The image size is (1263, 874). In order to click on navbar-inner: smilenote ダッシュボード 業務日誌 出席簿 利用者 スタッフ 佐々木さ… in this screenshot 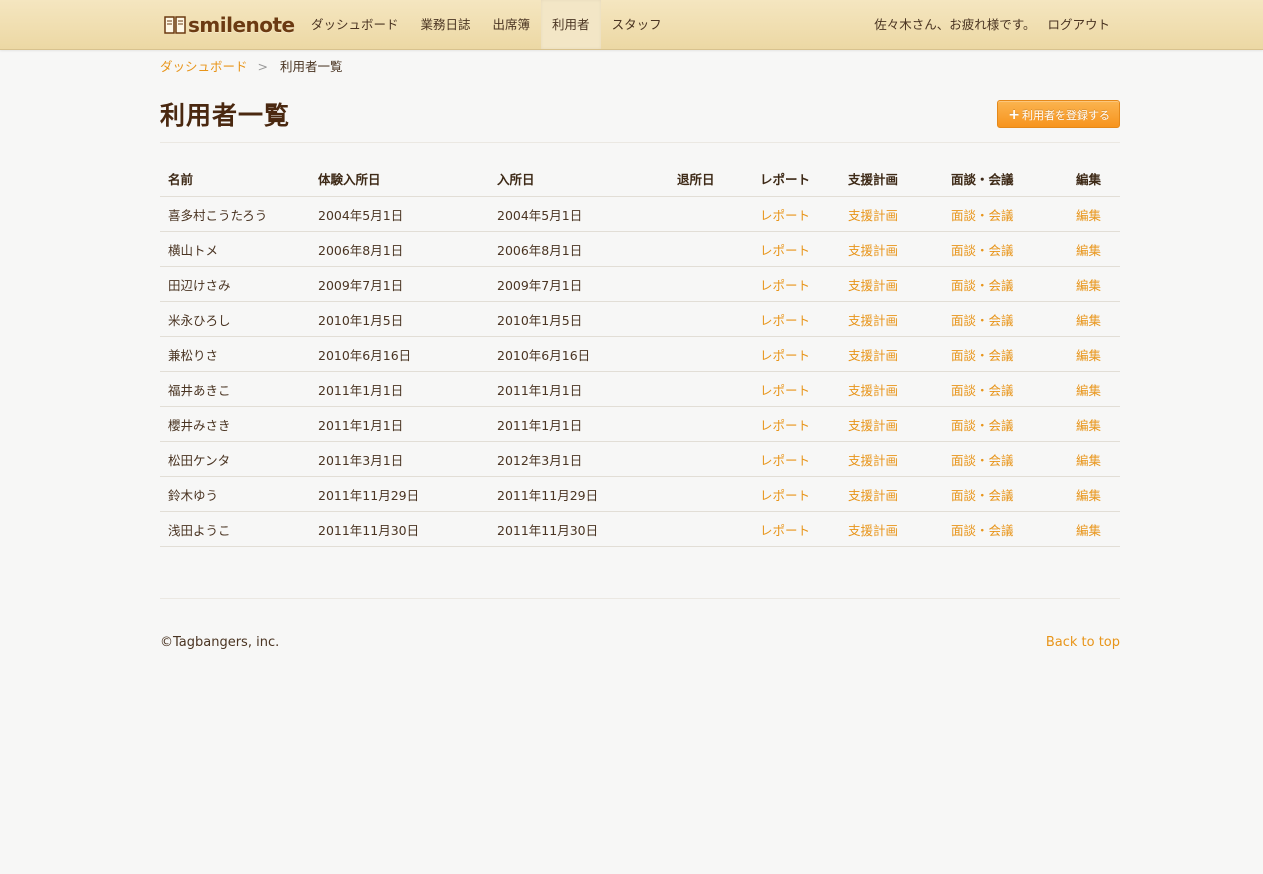, I will do `click(640, 24)`.